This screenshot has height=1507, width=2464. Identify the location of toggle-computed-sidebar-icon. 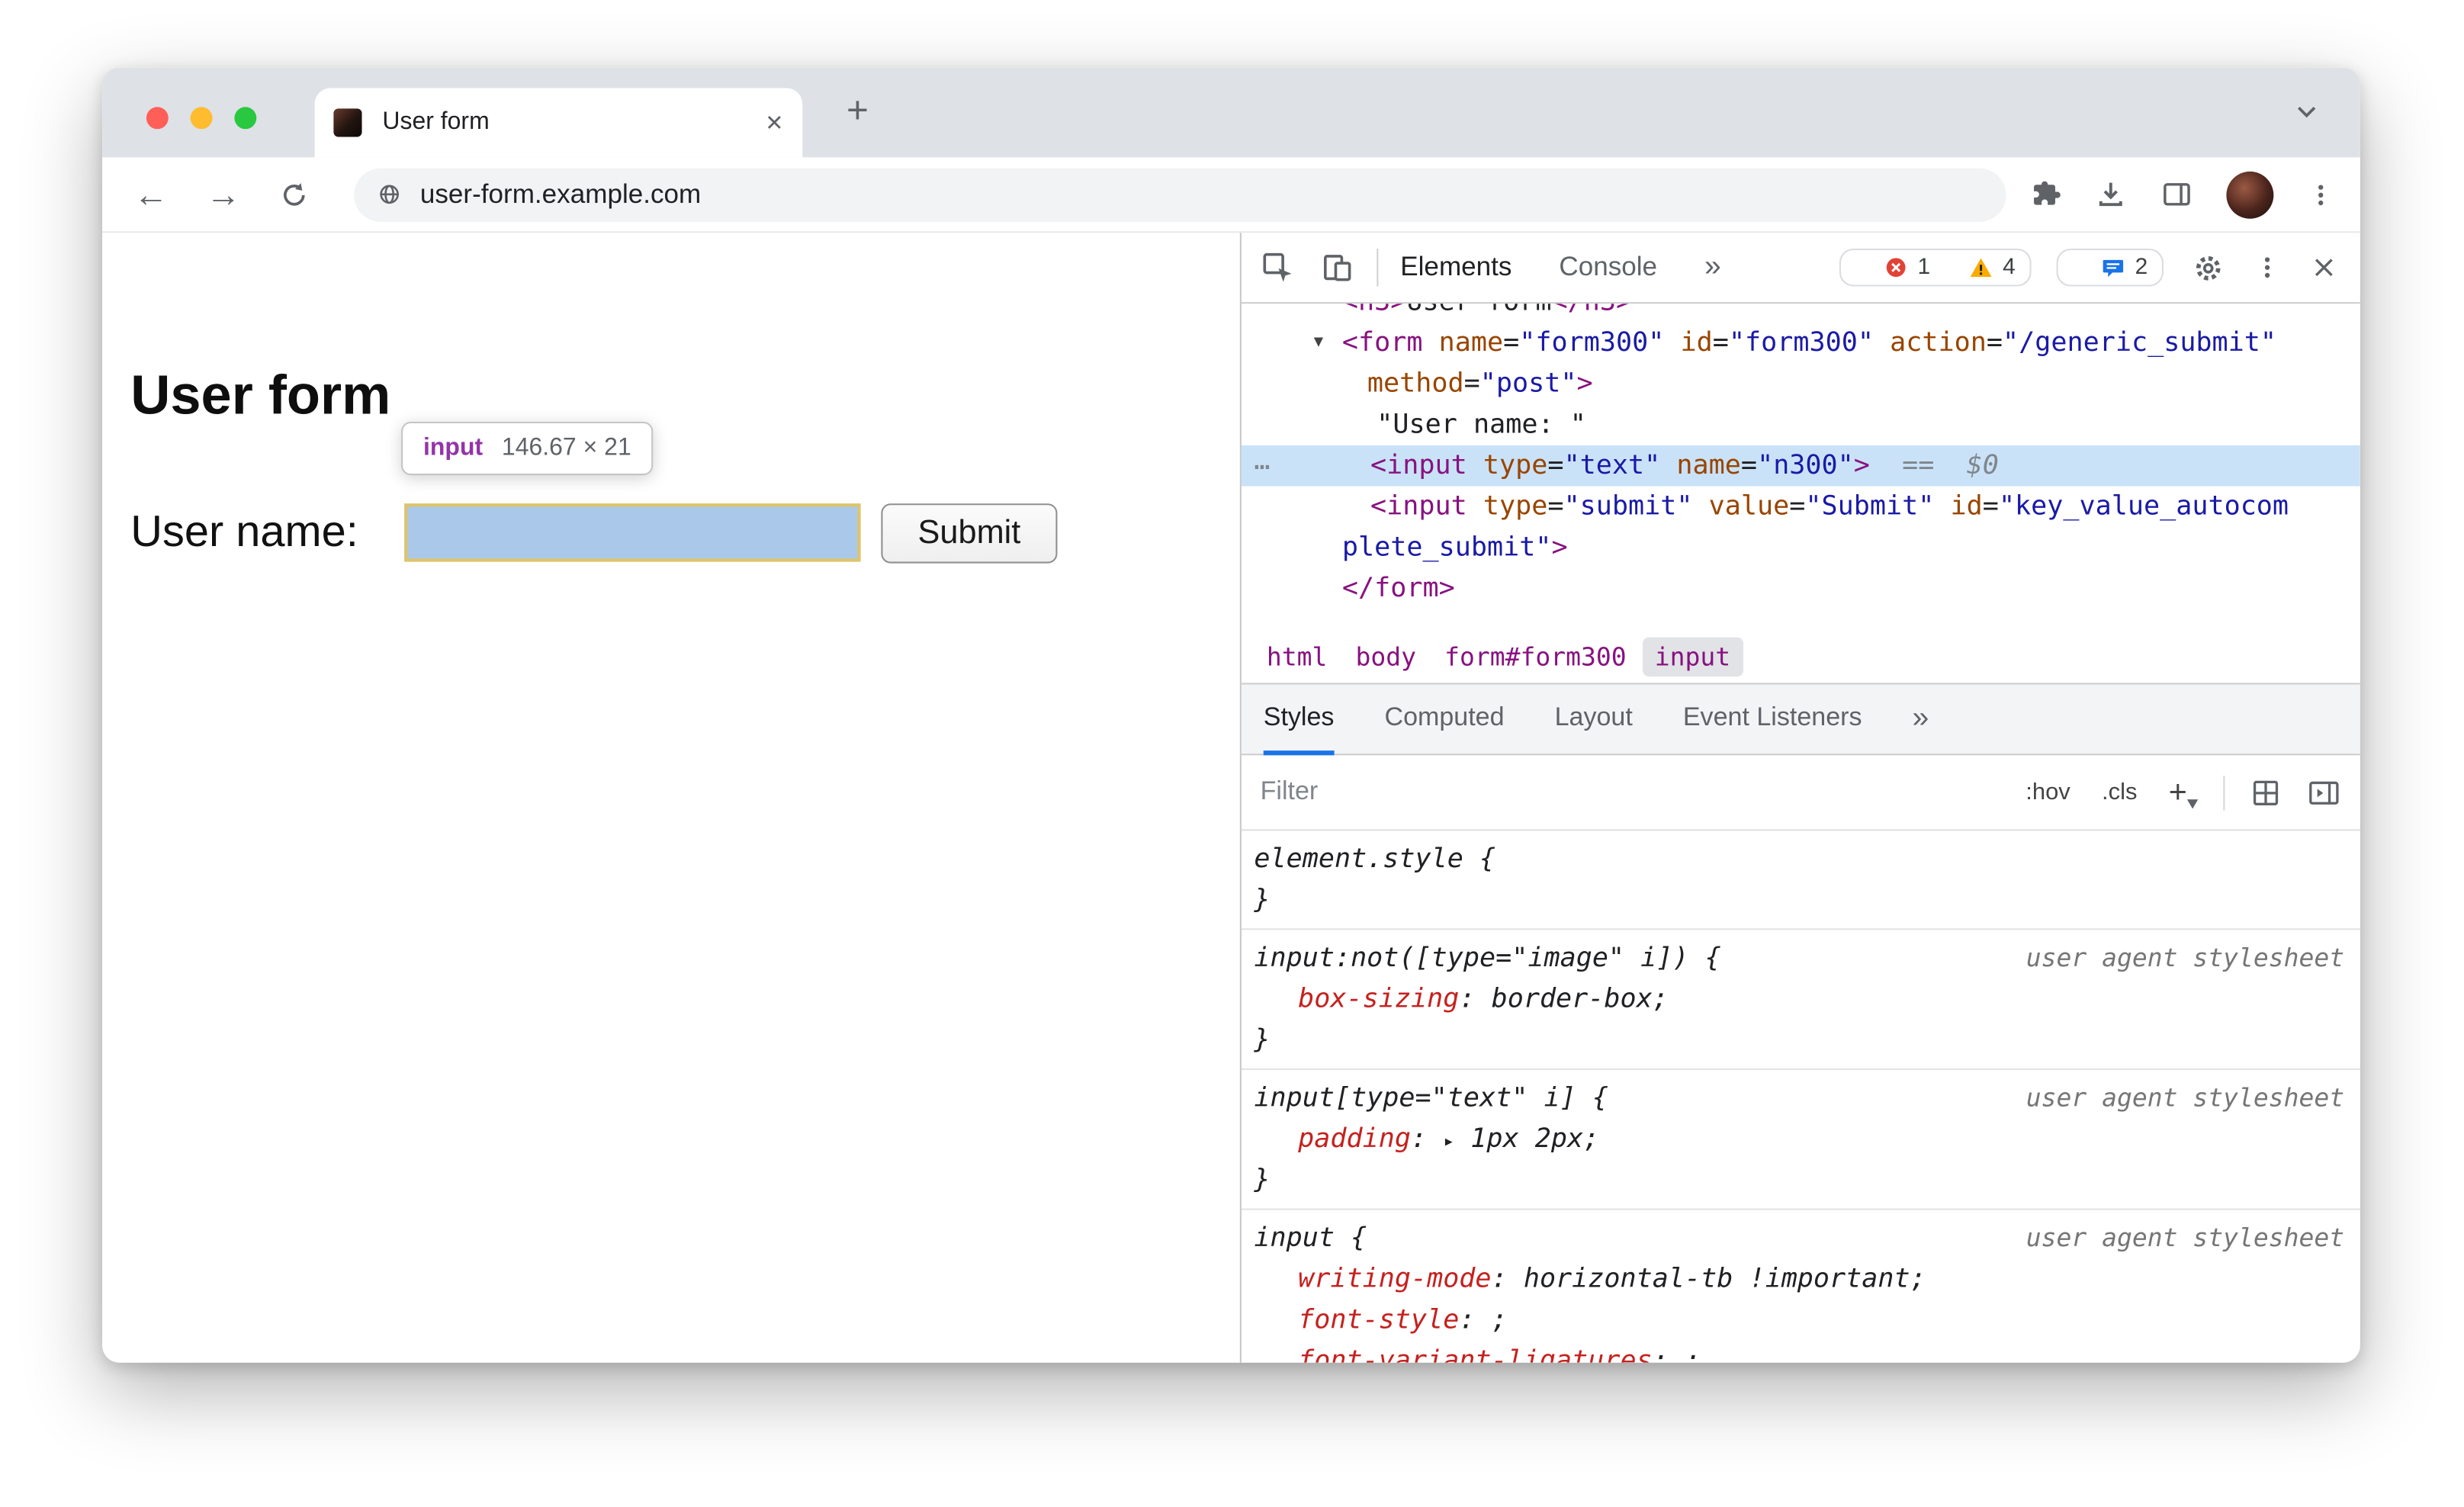
(2324, 792).